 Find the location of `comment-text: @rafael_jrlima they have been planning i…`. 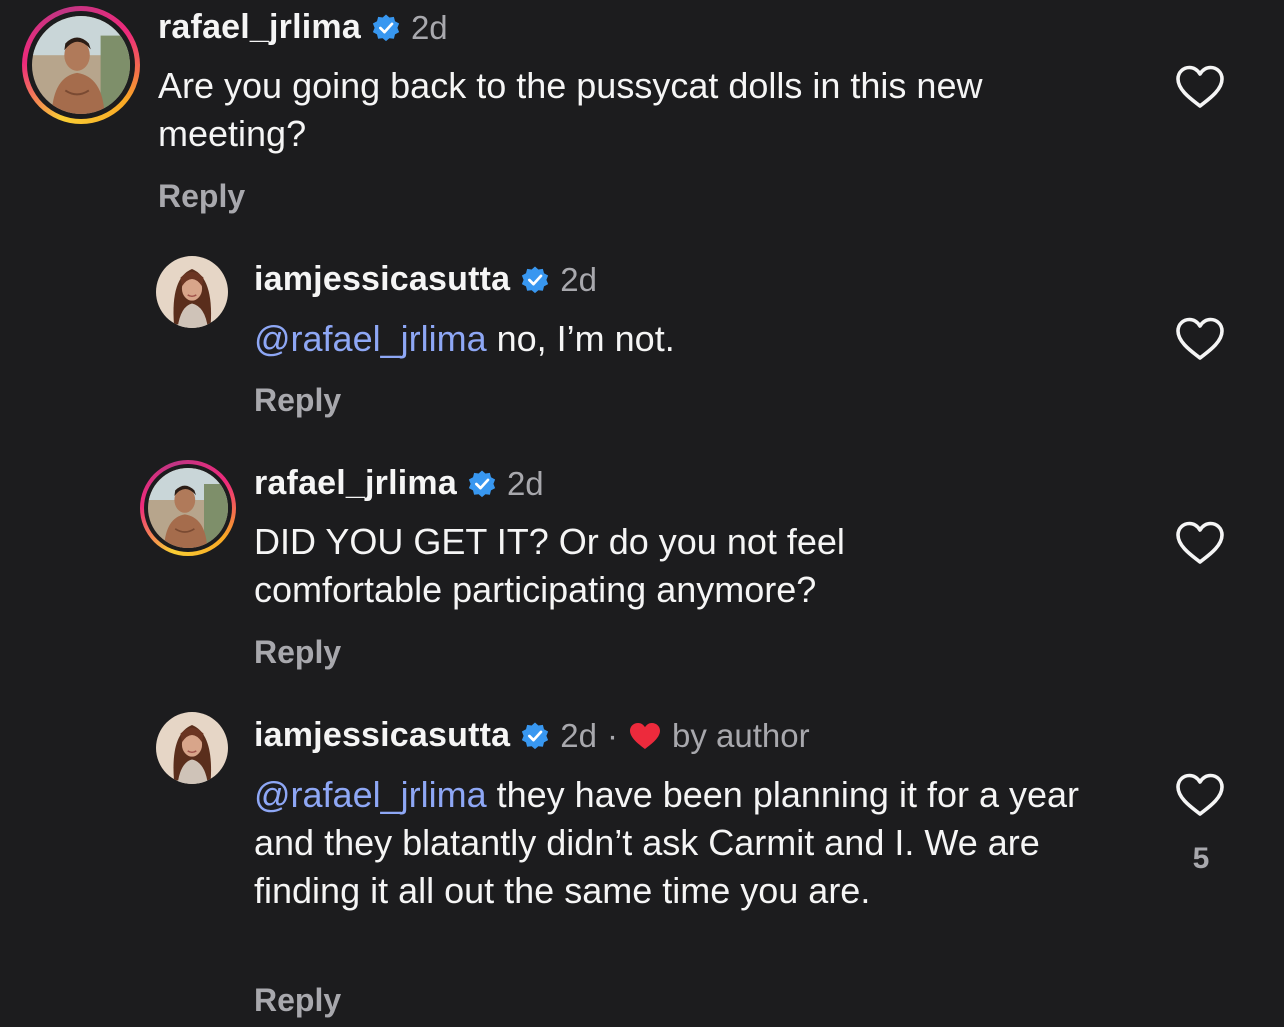

comment-text: @rafael_jrlima they have been planning i… is located at coordinates (684, 843).